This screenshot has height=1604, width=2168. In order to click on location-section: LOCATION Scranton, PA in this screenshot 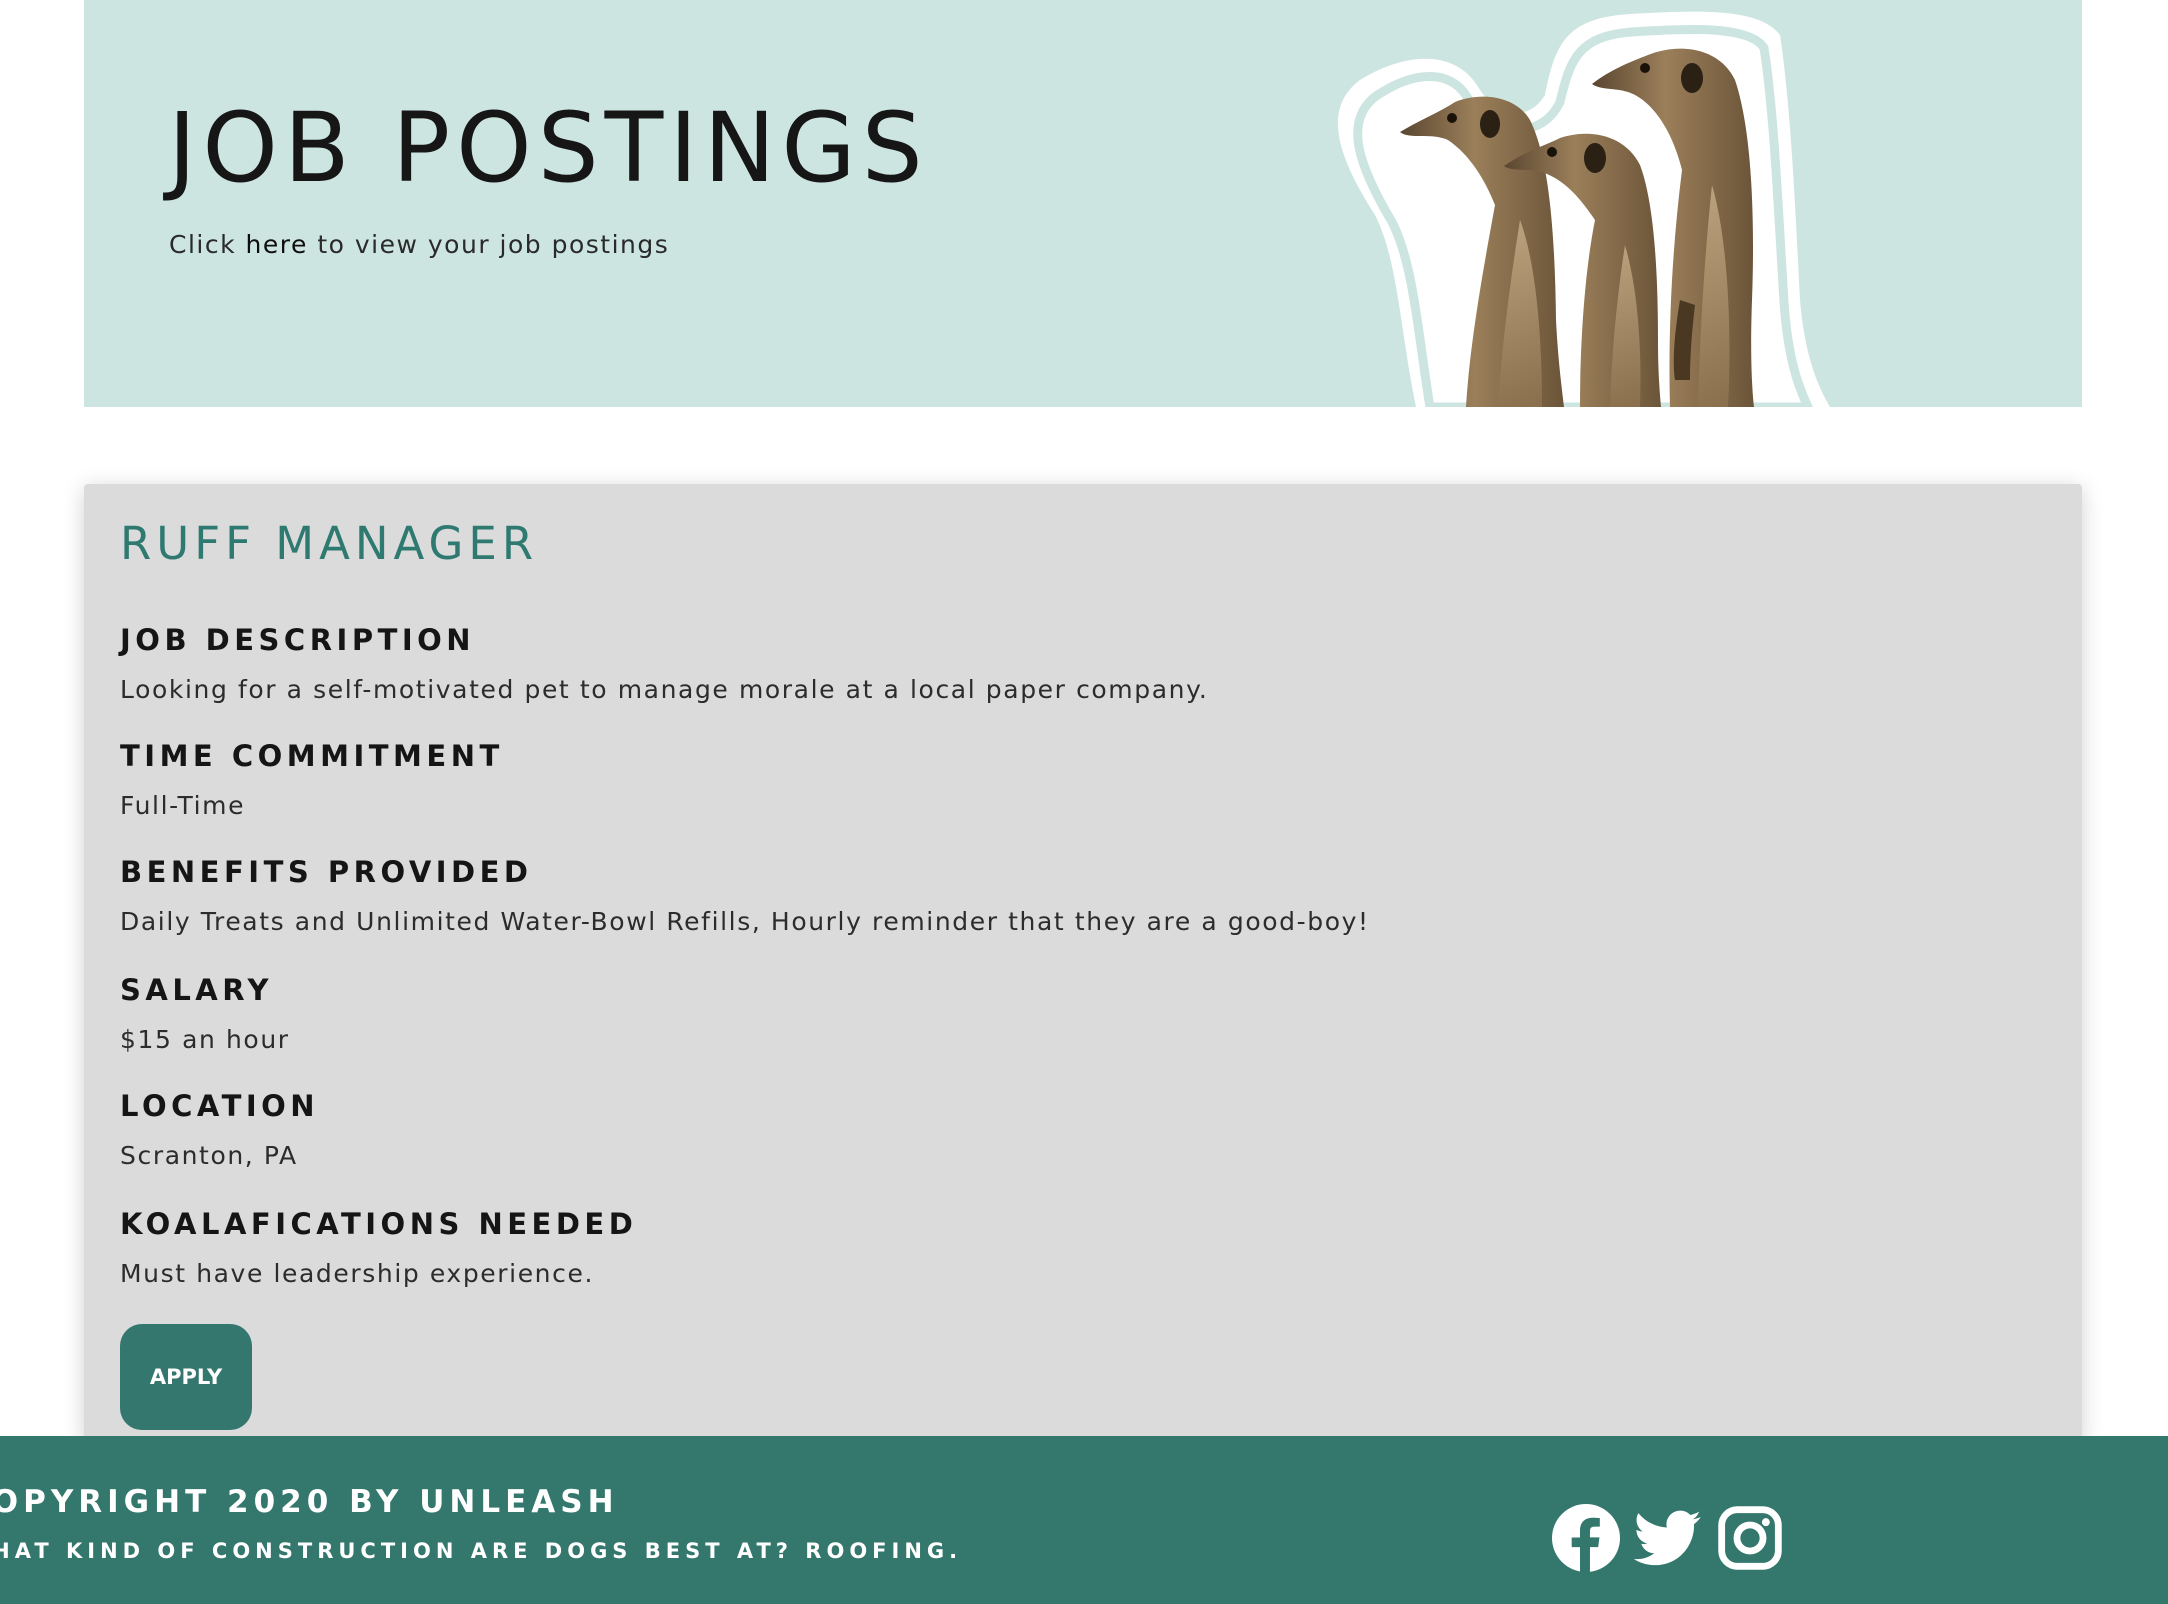, I will do `click(1070, 1129)`.